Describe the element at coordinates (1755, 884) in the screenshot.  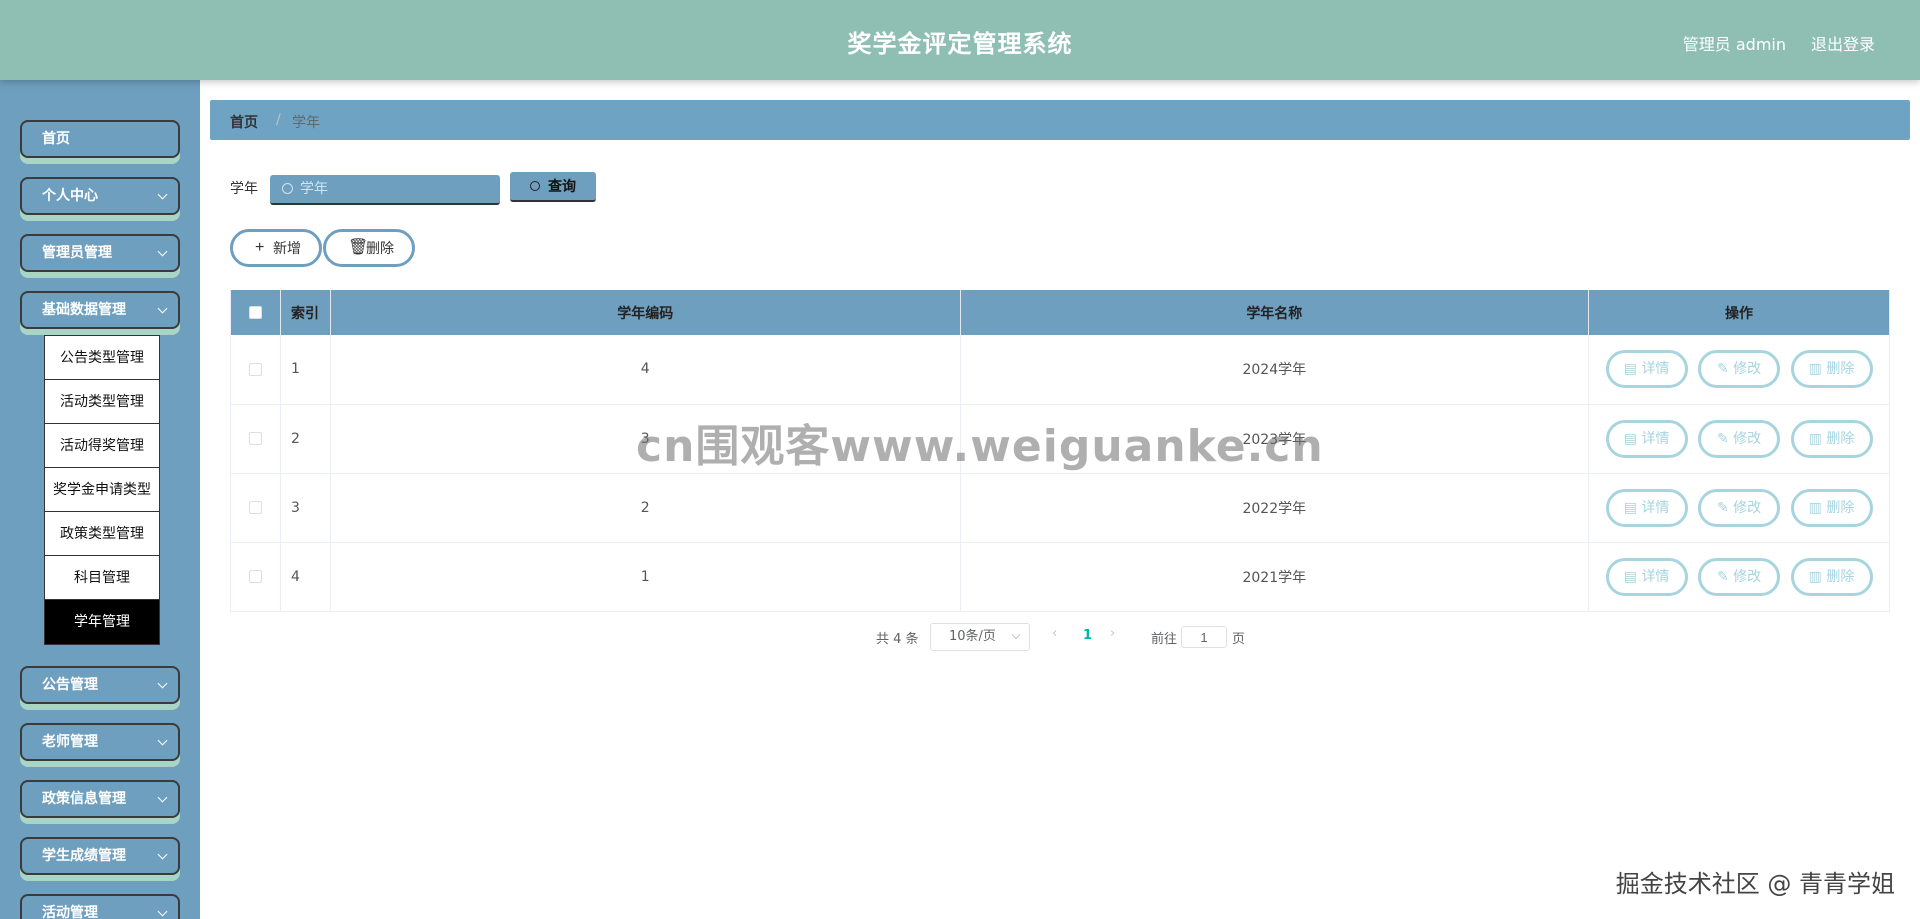
I see `corner-attribution: 掘金技术社区 @ 青青学姐` at that location.